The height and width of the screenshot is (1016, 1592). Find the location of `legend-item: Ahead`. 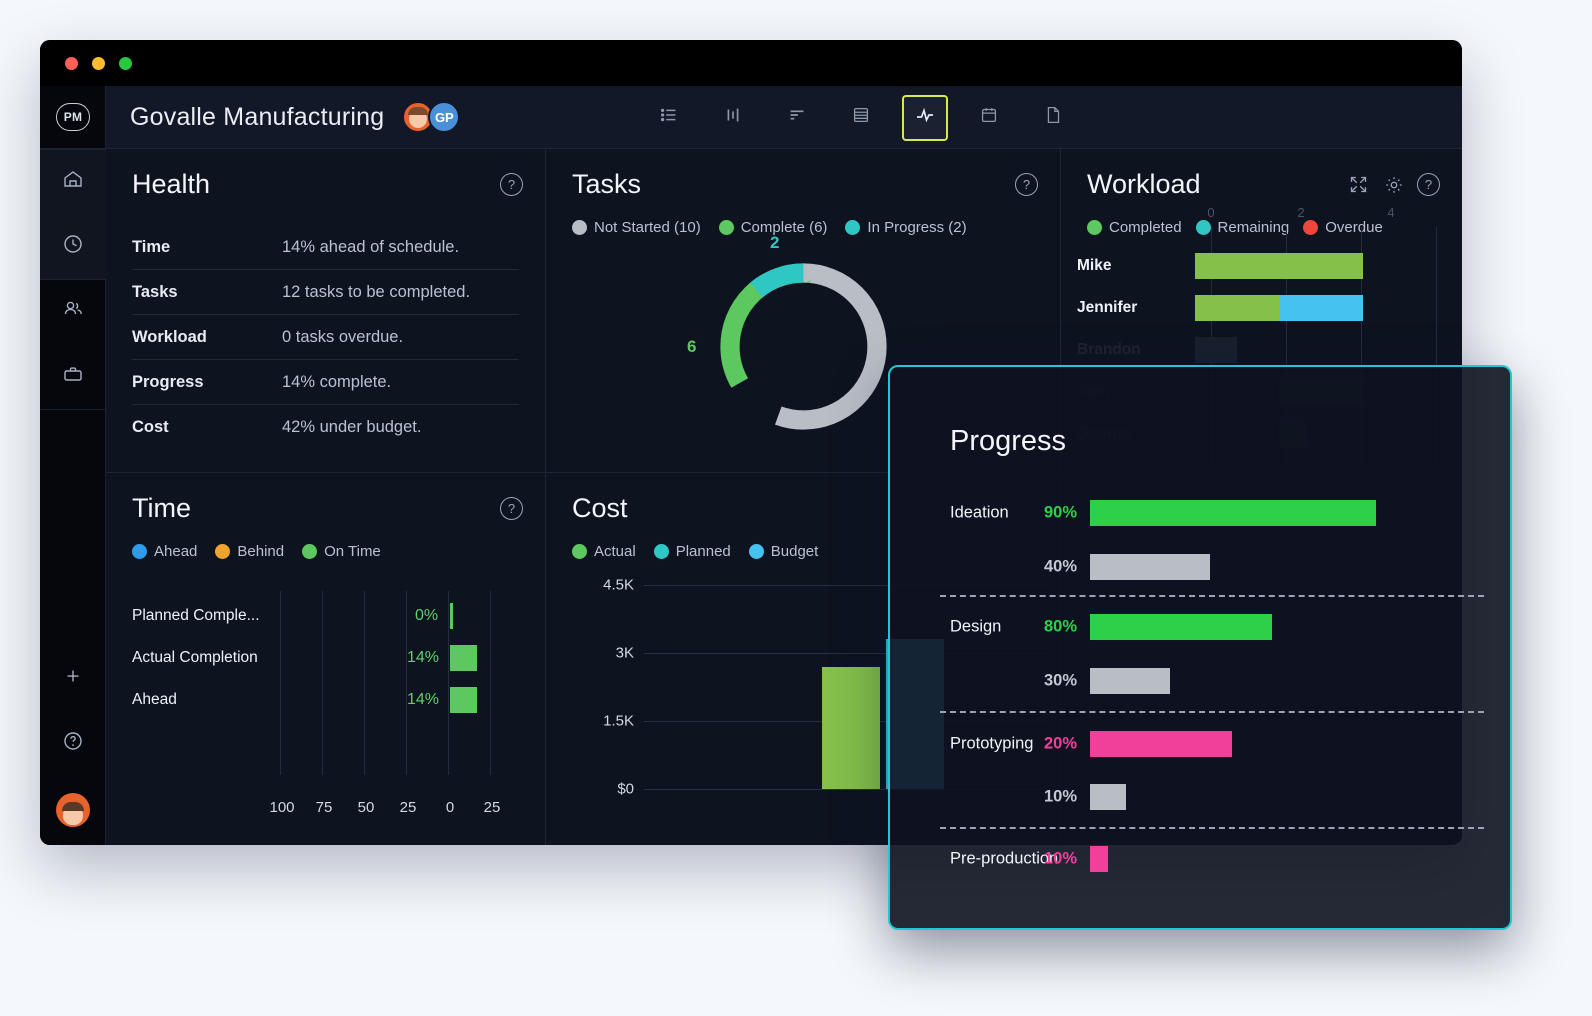

legend-item: Ahead is located at coordinates (164, 551).